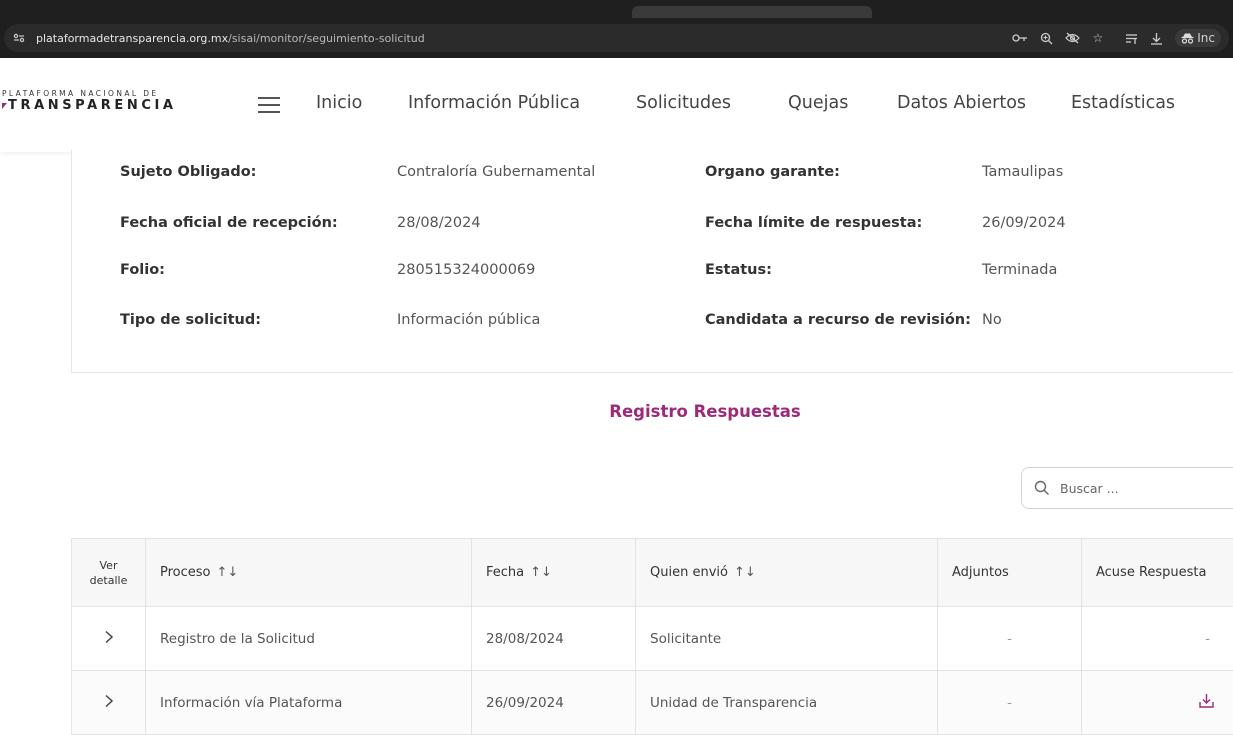  I want to click on cell-proceso: Información vía Plataforma, so click(309, 703).